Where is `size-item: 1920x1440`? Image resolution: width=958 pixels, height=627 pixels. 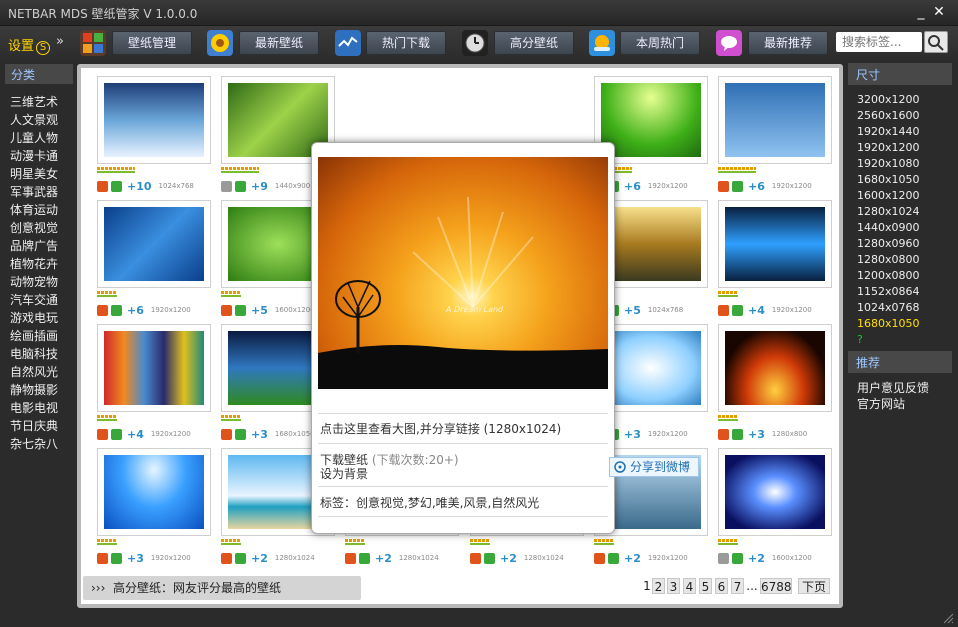 size-item: 1920x1440 is located at coordinates (888, 131).